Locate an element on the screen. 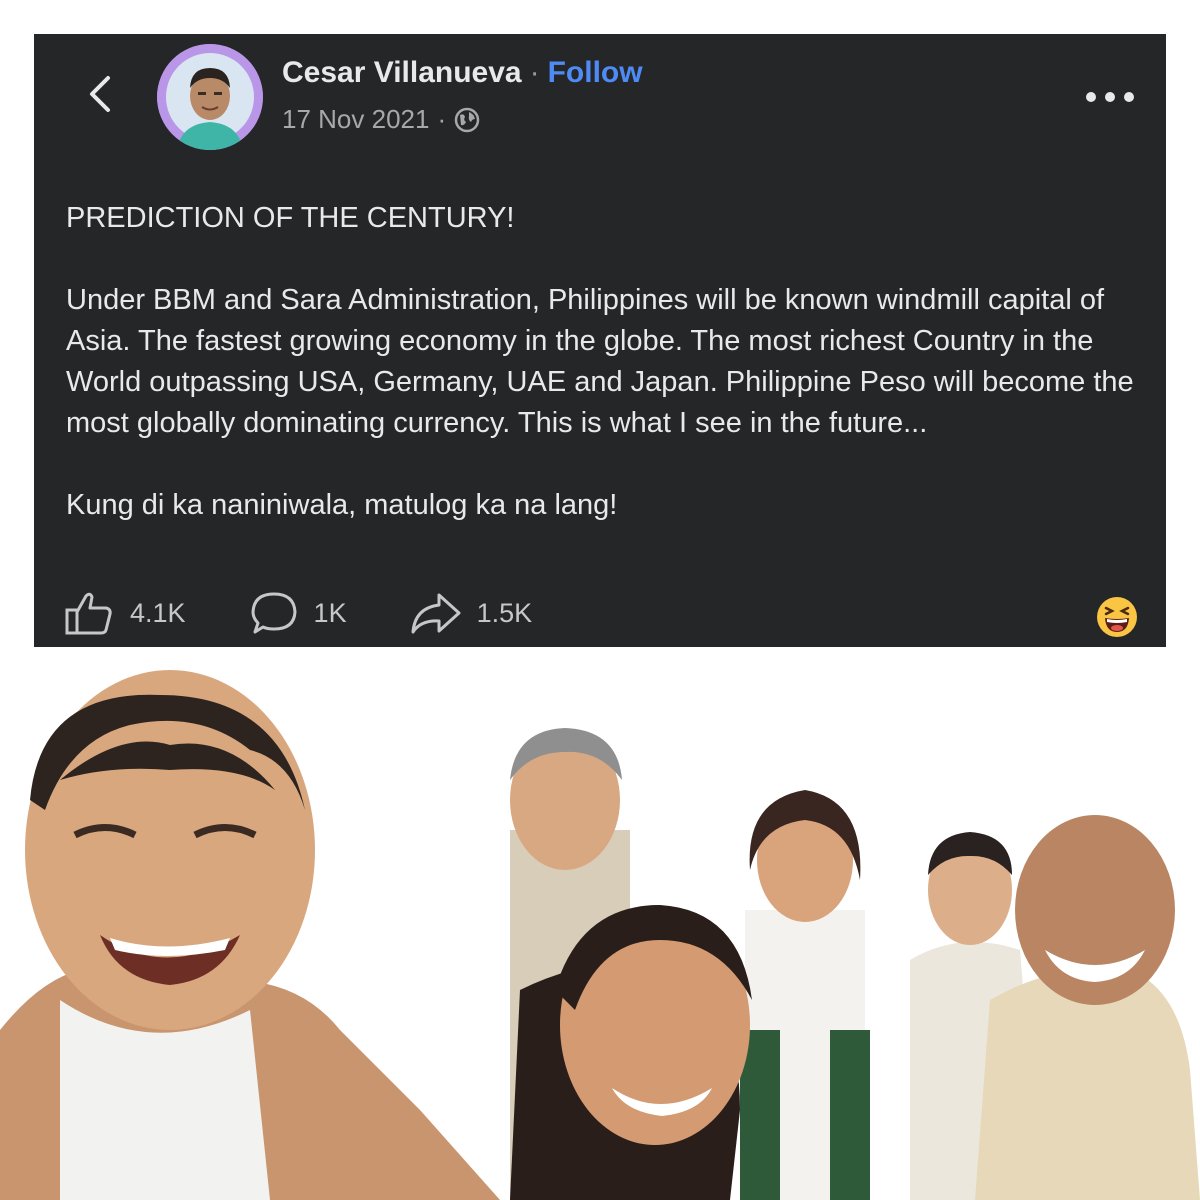  author-row: Cesar Villanueva · Follow is located at coordinates (462, 73).